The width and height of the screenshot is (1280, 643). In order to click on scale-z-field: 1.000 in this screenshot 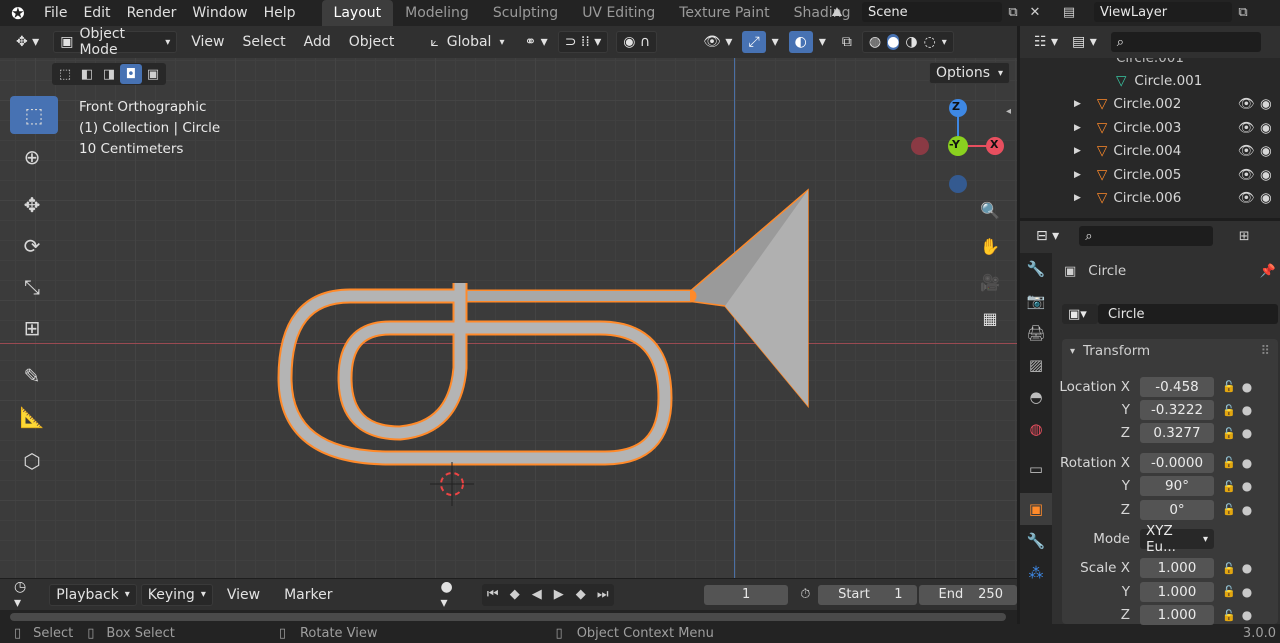, I will do `click(1177, 615)`.